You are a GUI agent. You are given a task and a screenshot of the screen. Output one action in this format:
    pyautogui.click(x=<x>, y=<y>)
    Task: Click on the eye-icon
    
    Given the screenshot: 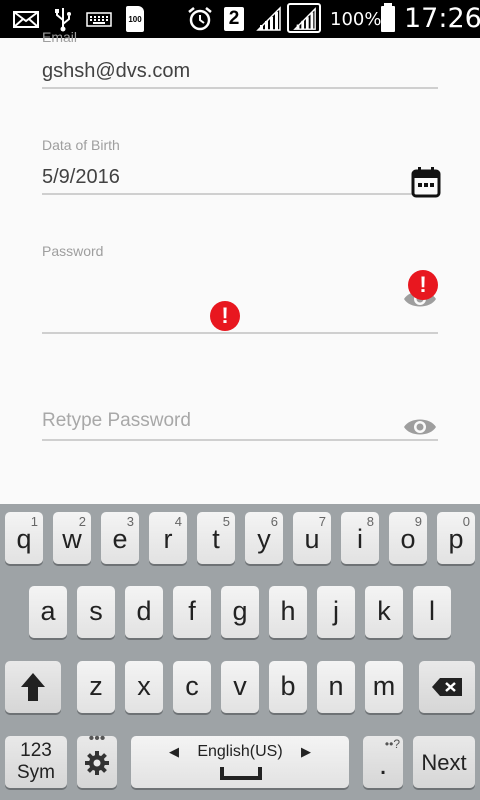 What is the action you would take?
    pyautogui.click(x=420, y=427)
    